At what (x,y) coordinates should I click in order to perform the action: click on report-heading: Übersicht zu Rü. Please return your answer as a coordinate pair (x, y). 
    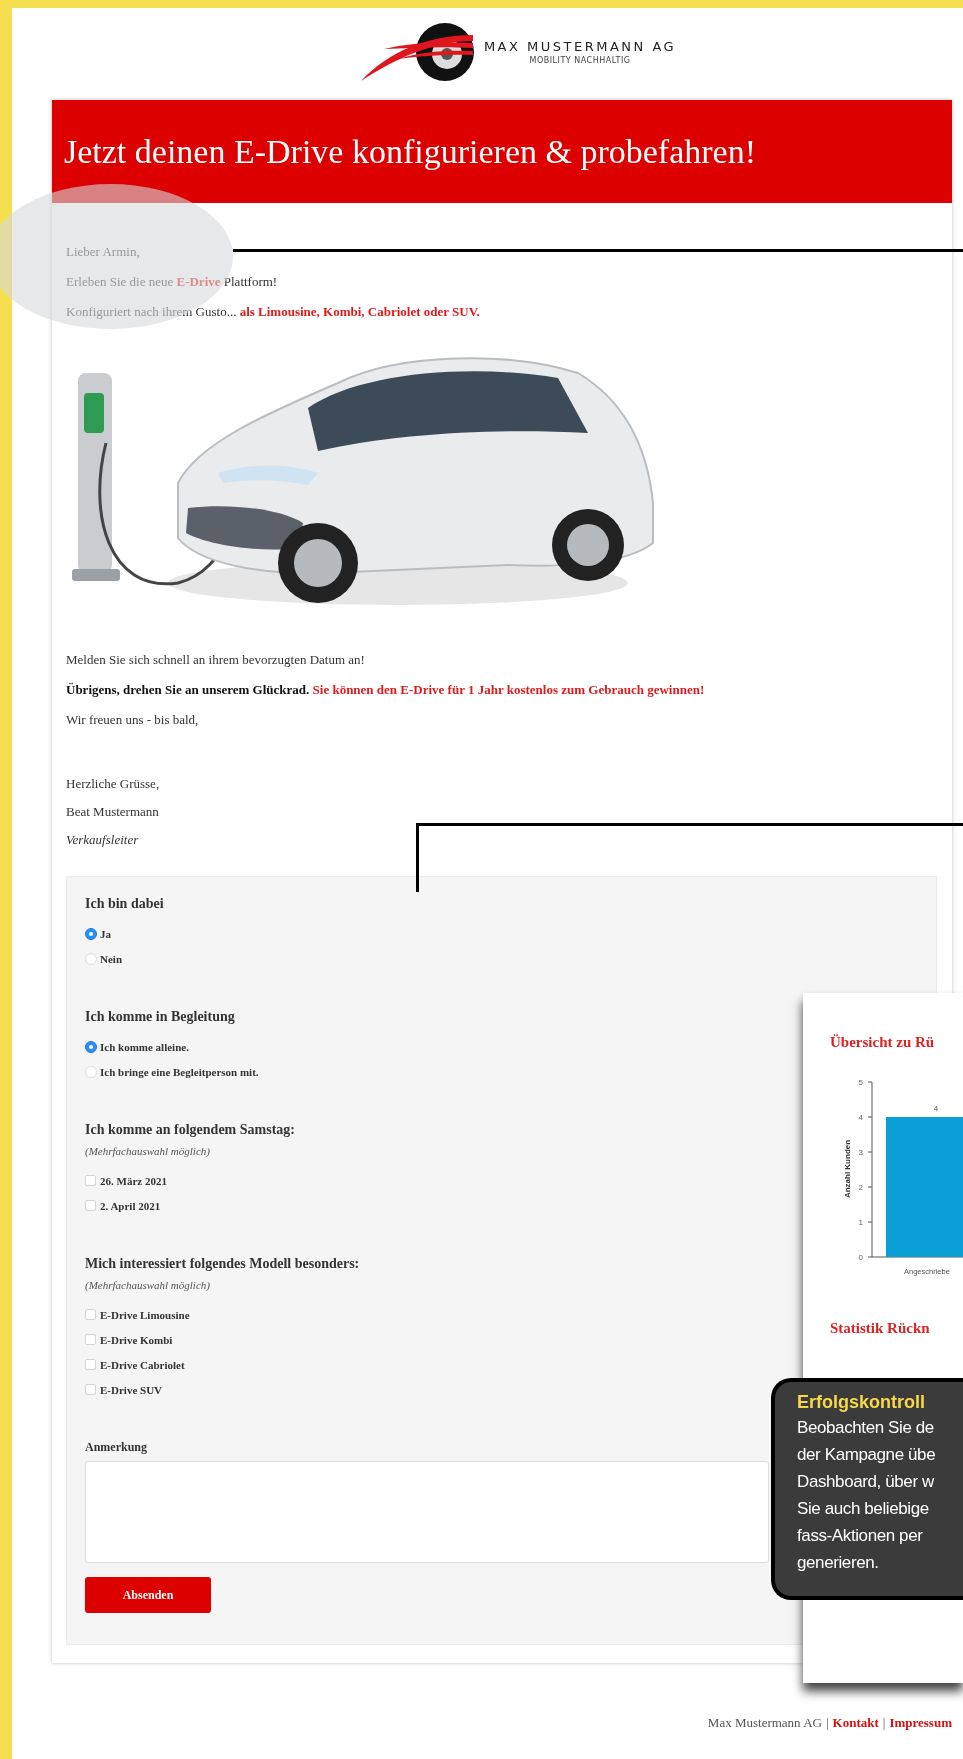
    Looking at the image, I should click on (883, 1042).